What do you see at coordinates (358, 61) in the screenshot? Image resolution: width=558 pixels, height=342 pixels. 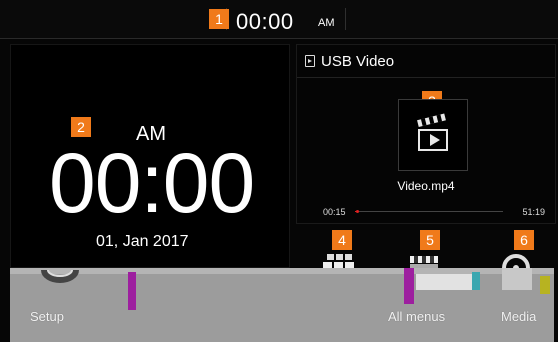 I see `media-source-label: USB Video` at bounding box center [358, 61].